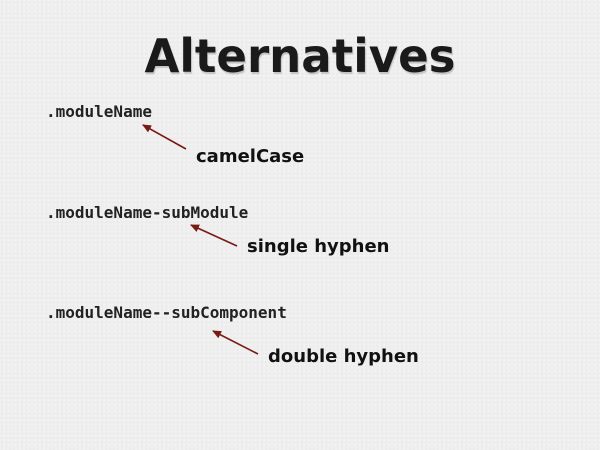 This screenshot has width=600, height=450. I want to click on code-module-name-subcomponent: .moduleName--subComponent, so click(166, 312).